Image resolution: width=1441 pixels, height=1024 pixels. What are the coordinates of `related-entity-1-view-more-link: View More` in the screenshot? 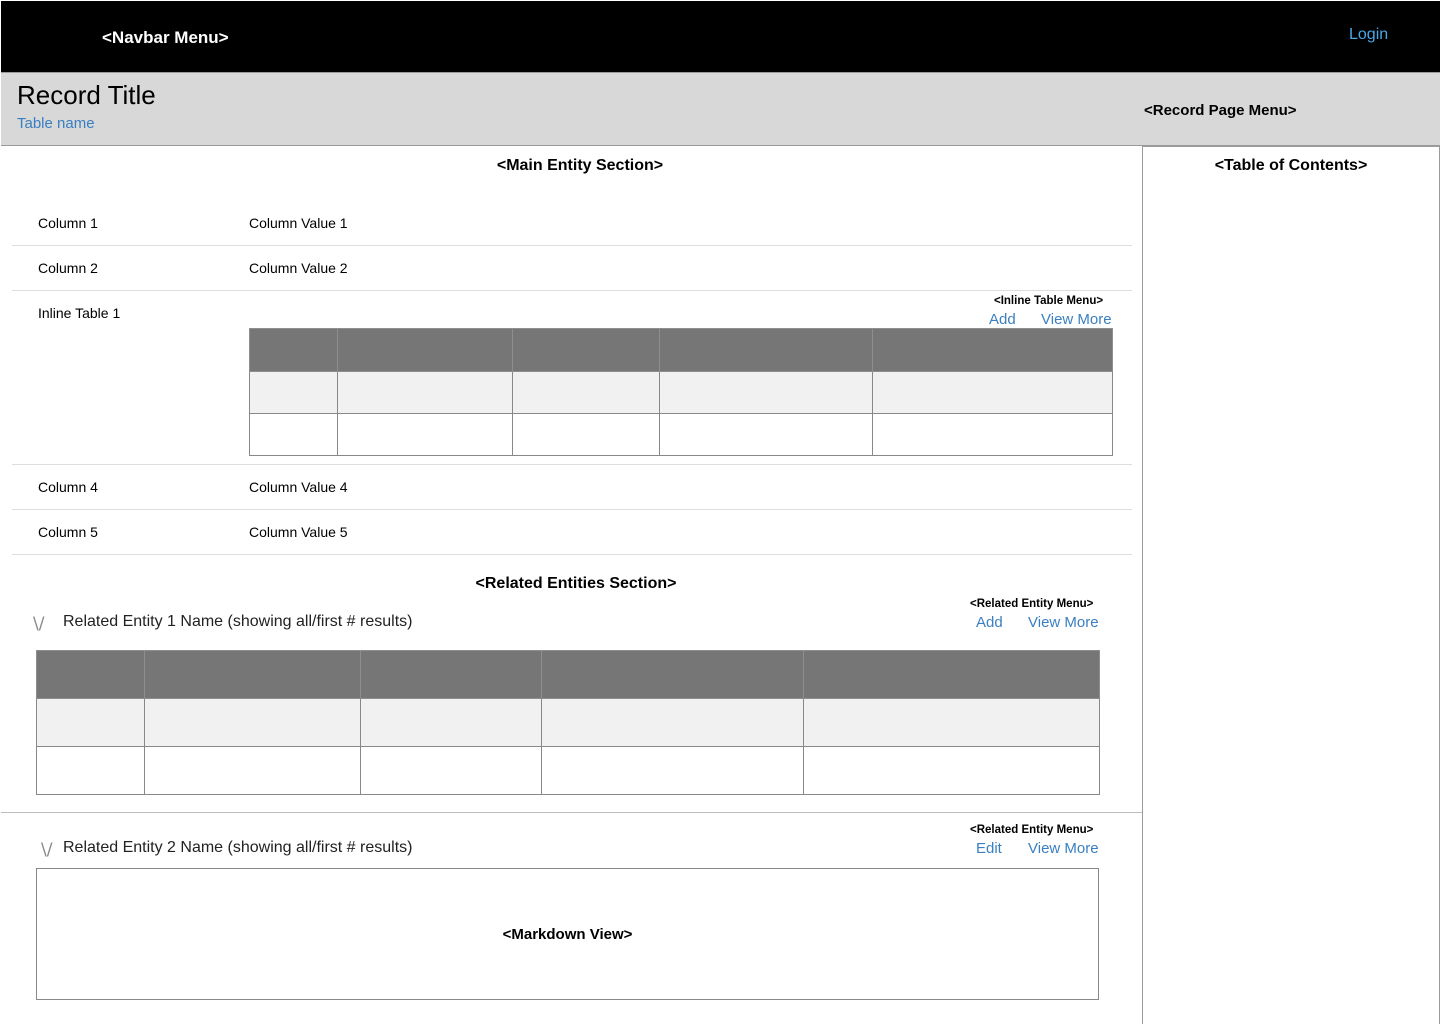 It's located at (1063, 622).